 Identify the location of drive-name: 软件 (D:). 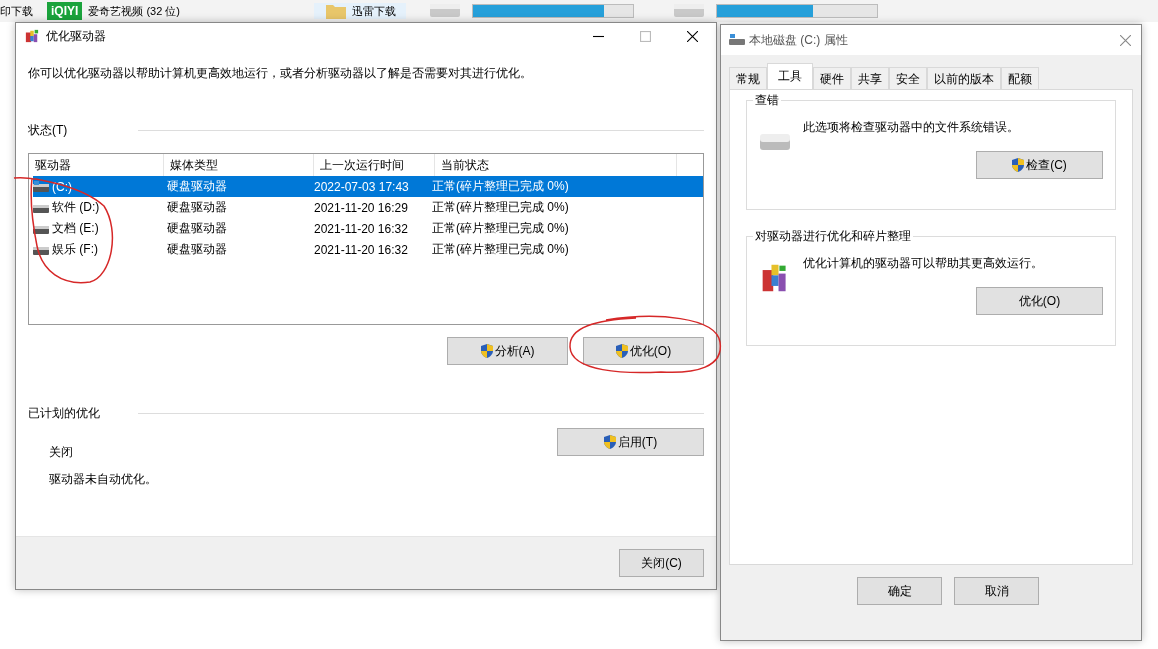
(76, 207).